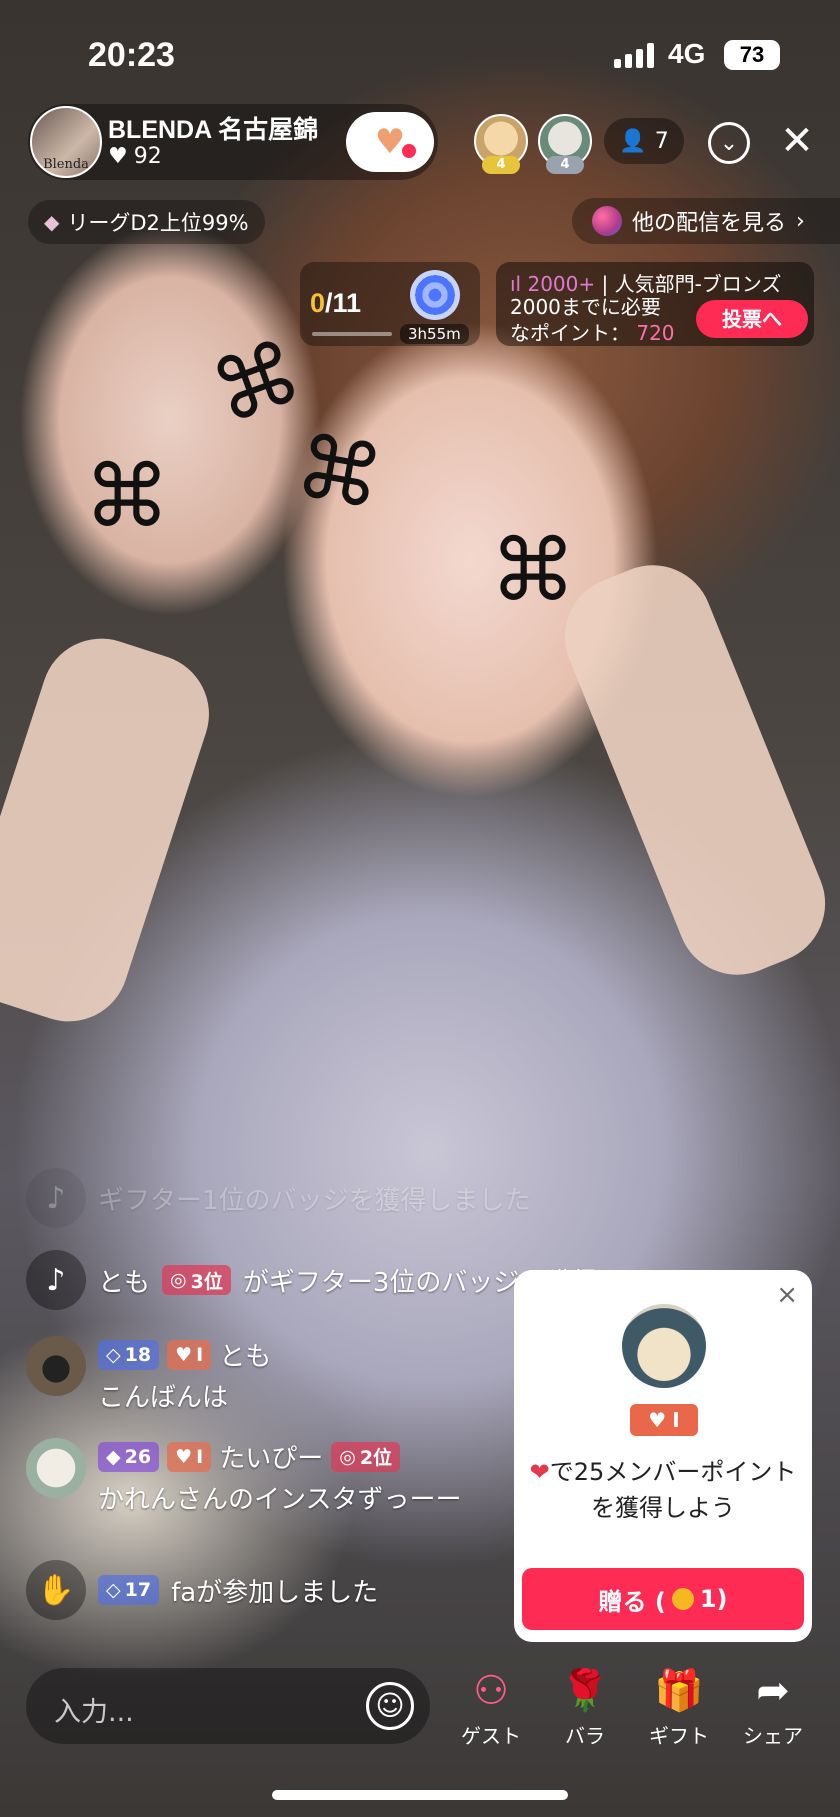  What do you see at coordinates (687, 53) in the screenshot?
I see `network-type: 4G` at bounding box center [687, 53].